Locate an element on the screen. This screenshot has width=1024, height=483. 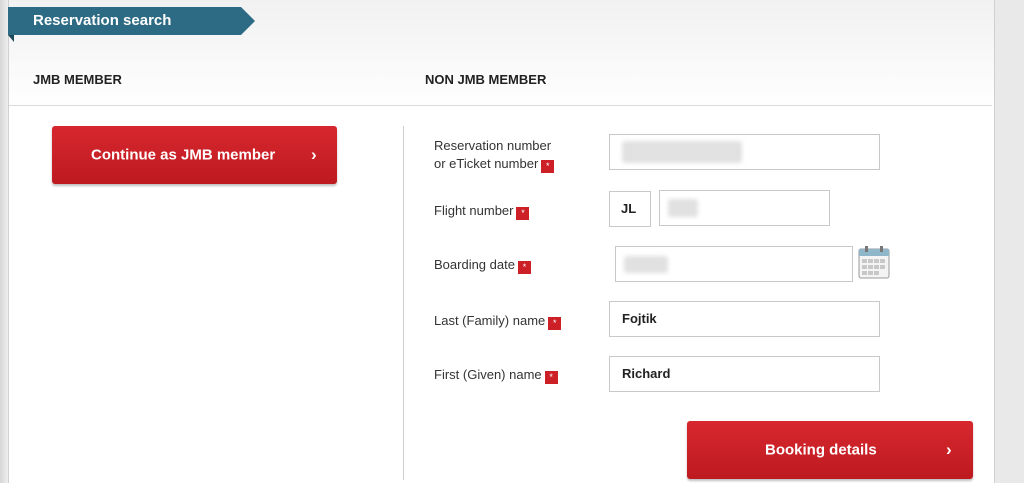
first-name-input: Richard is located at coordinates (744, 374).